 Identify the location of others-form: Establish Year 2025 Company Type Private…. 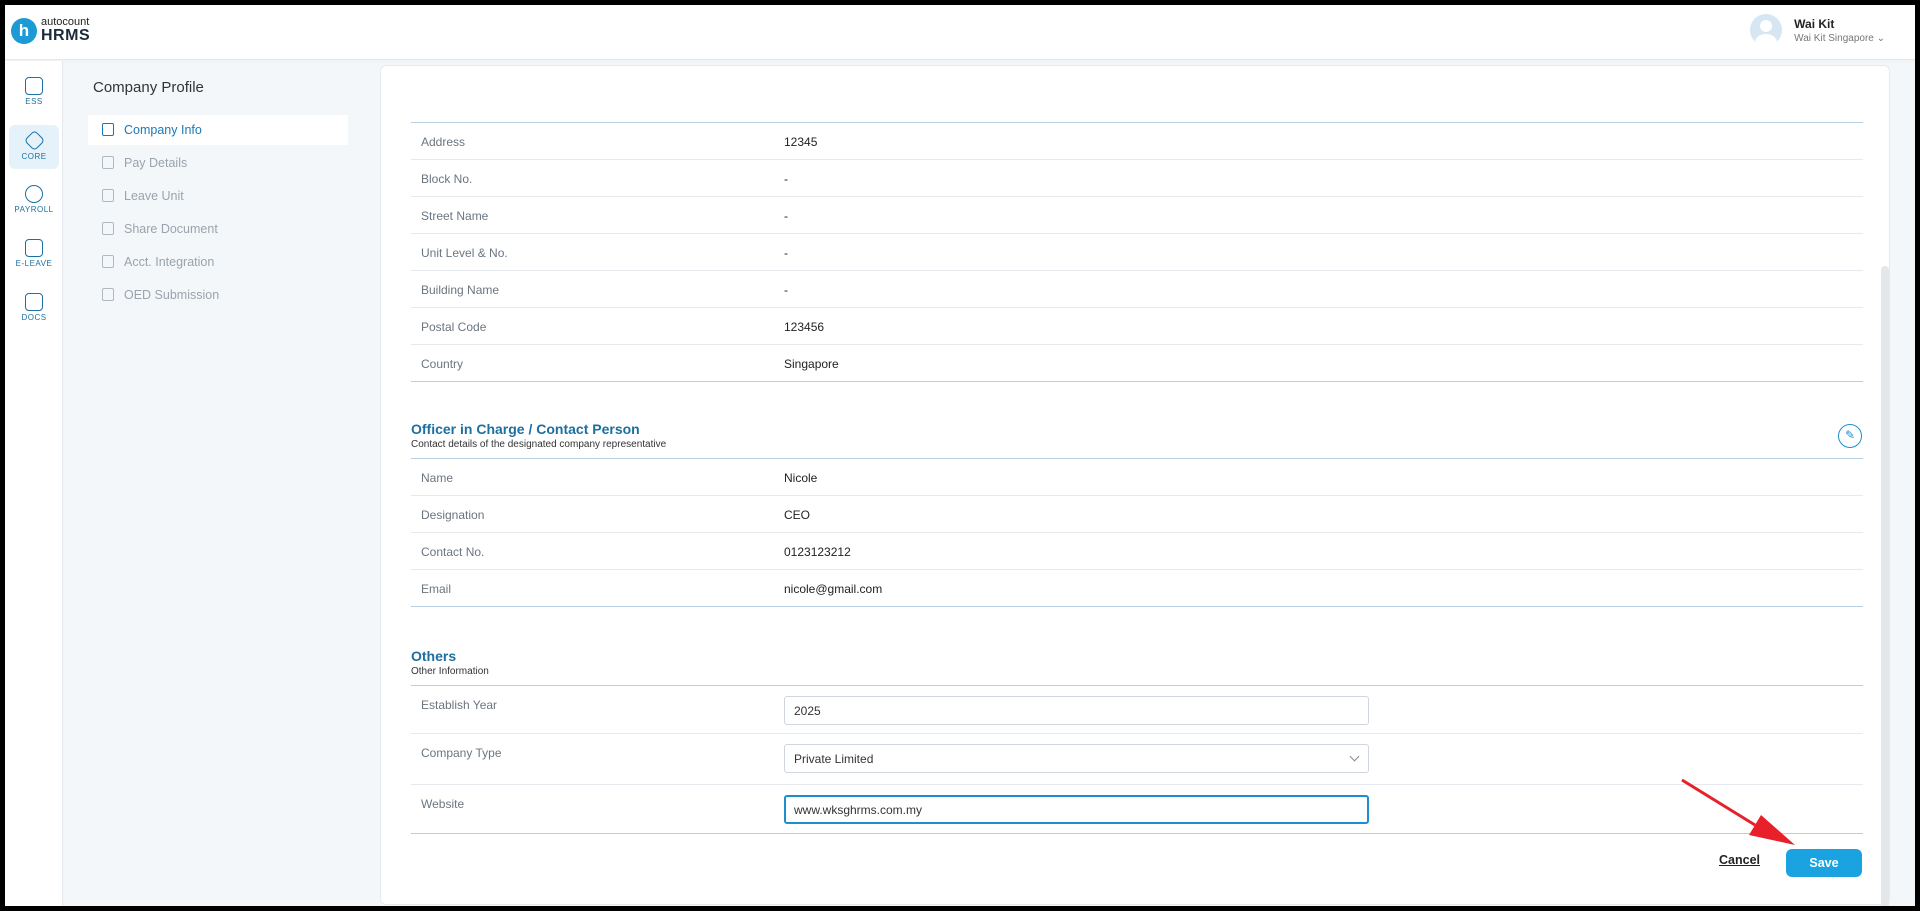
(1137, 760).